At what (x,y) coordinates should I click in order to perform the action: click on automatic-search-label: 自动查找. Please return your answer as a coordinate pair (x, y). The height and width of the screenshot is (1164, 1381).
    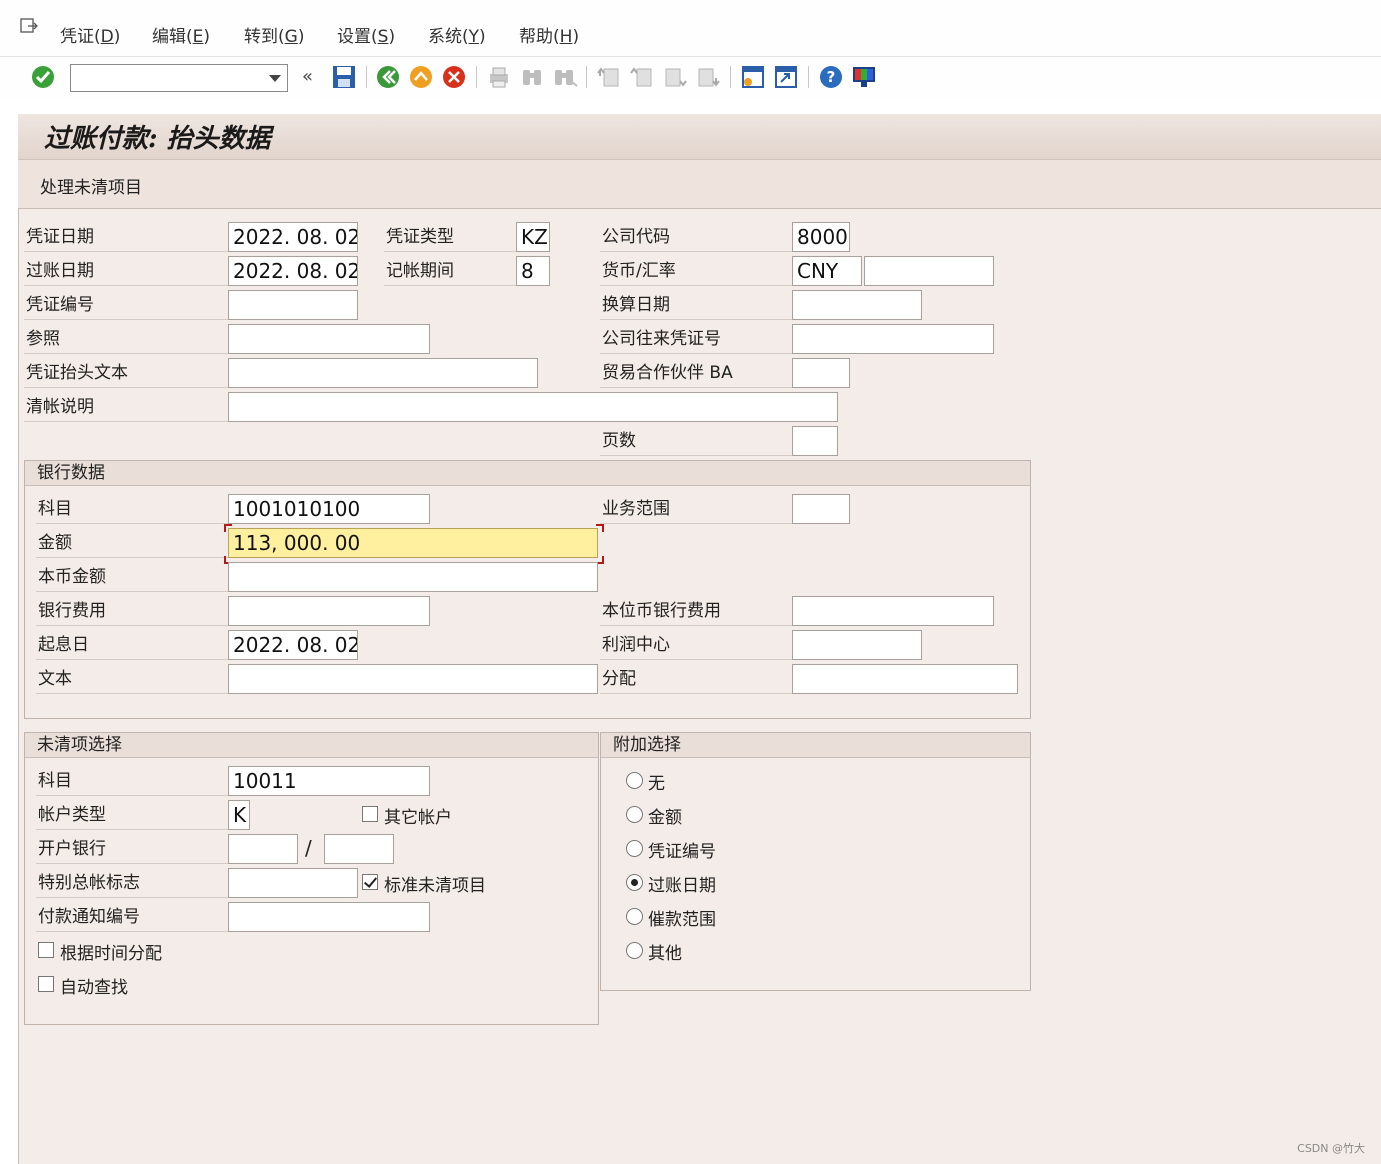
    Looking at the image, I should click on (94, 988).